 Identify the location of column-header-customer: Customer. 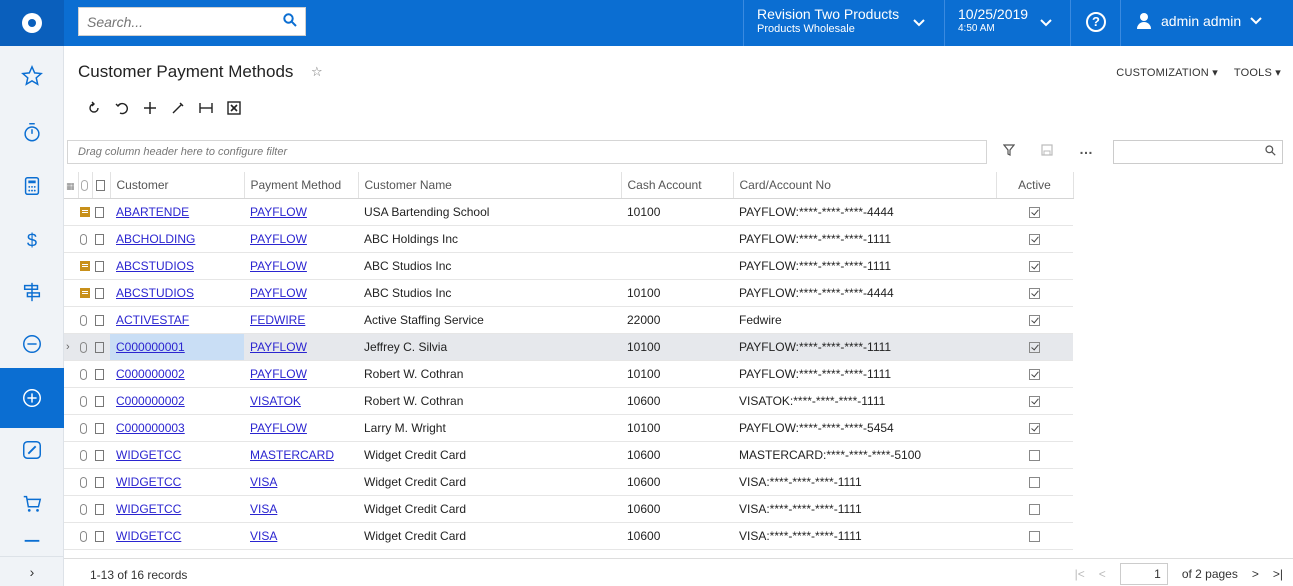
(177, 185).